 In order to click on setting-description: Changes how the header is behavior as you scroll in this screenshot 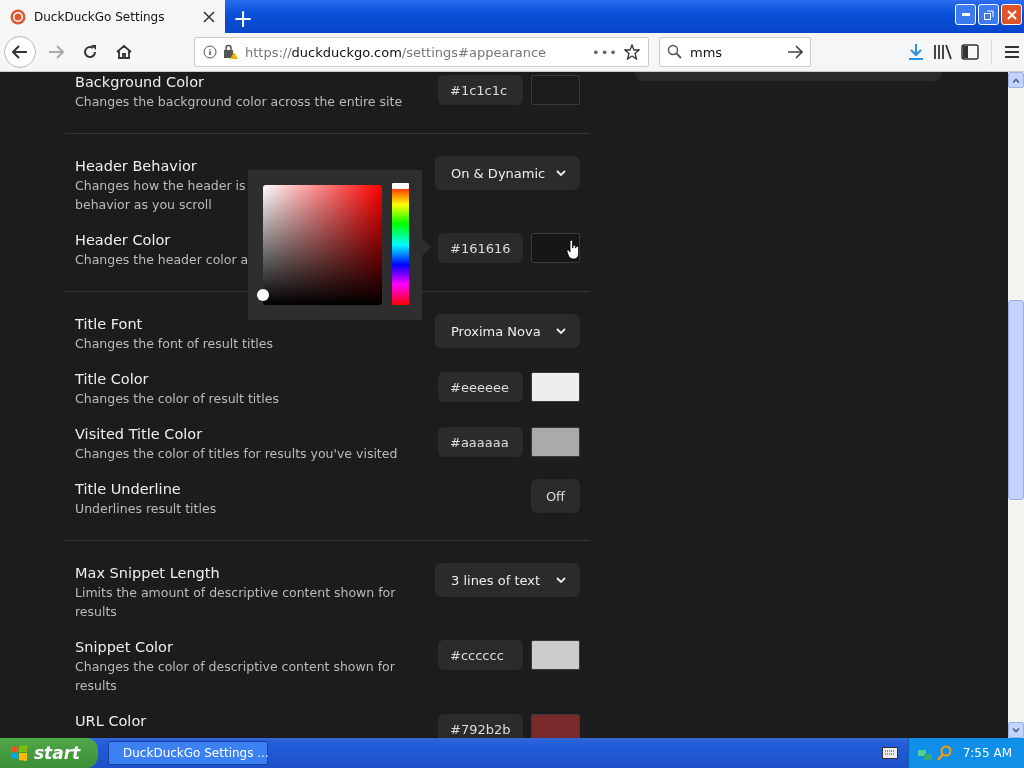, I will do `click(160, 195)`.